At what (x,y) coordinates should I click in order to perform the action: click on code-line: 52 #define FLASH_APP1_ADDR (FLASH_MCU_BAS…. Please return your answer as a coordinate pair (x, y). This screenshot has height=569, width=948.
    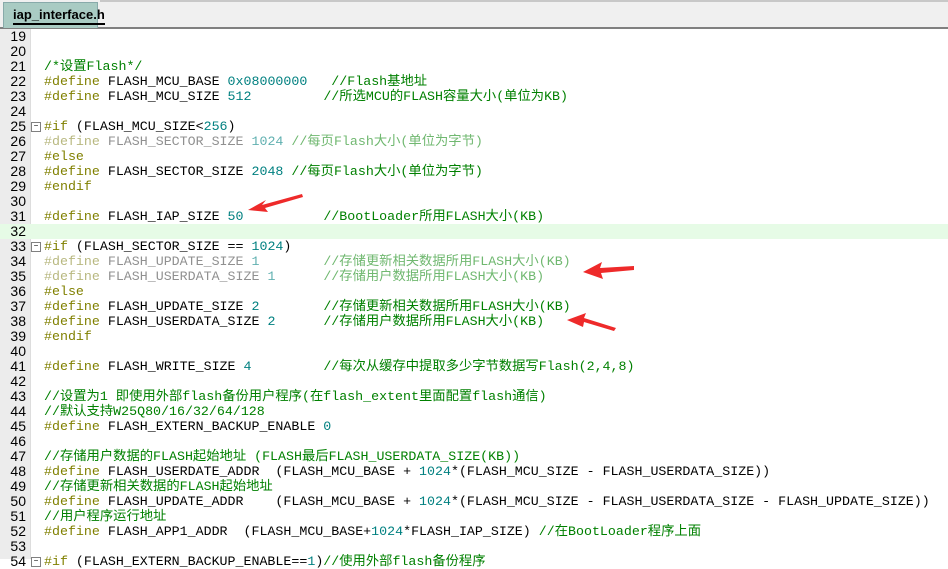
    Looking at the image, I should click on (474, 532).